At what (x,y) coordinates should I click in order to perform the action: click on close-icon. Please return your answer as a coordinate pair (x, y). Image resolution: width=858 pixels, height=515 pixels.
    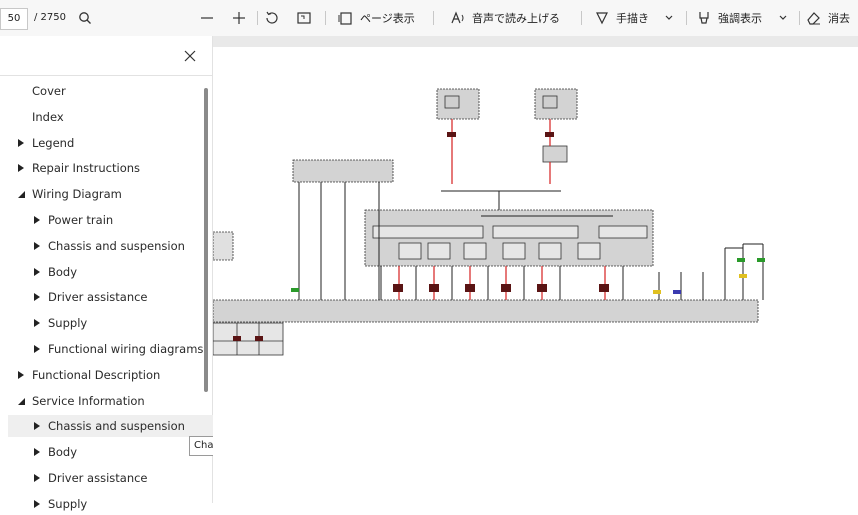
    Looking at the image, I should click on (190, 58).